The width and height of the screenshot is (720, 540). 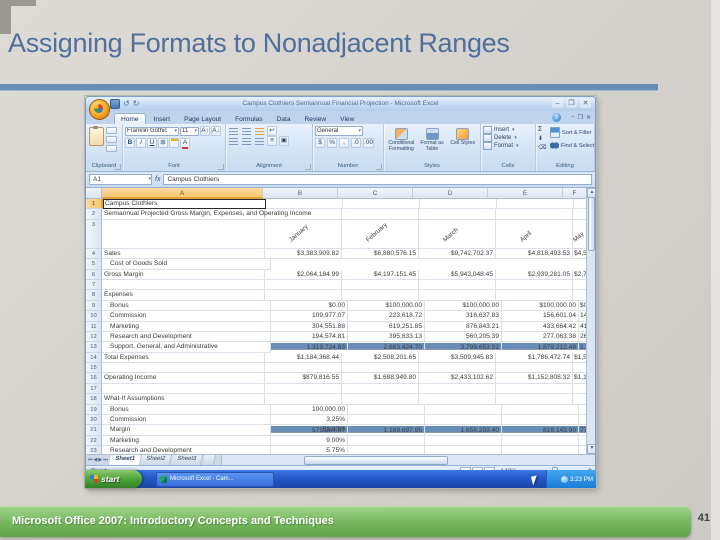 What do you see at coordinates (508, 138) in the screenshot?
I see `delete-cells-button: Delete ▾` at bounding box center [508, 138].